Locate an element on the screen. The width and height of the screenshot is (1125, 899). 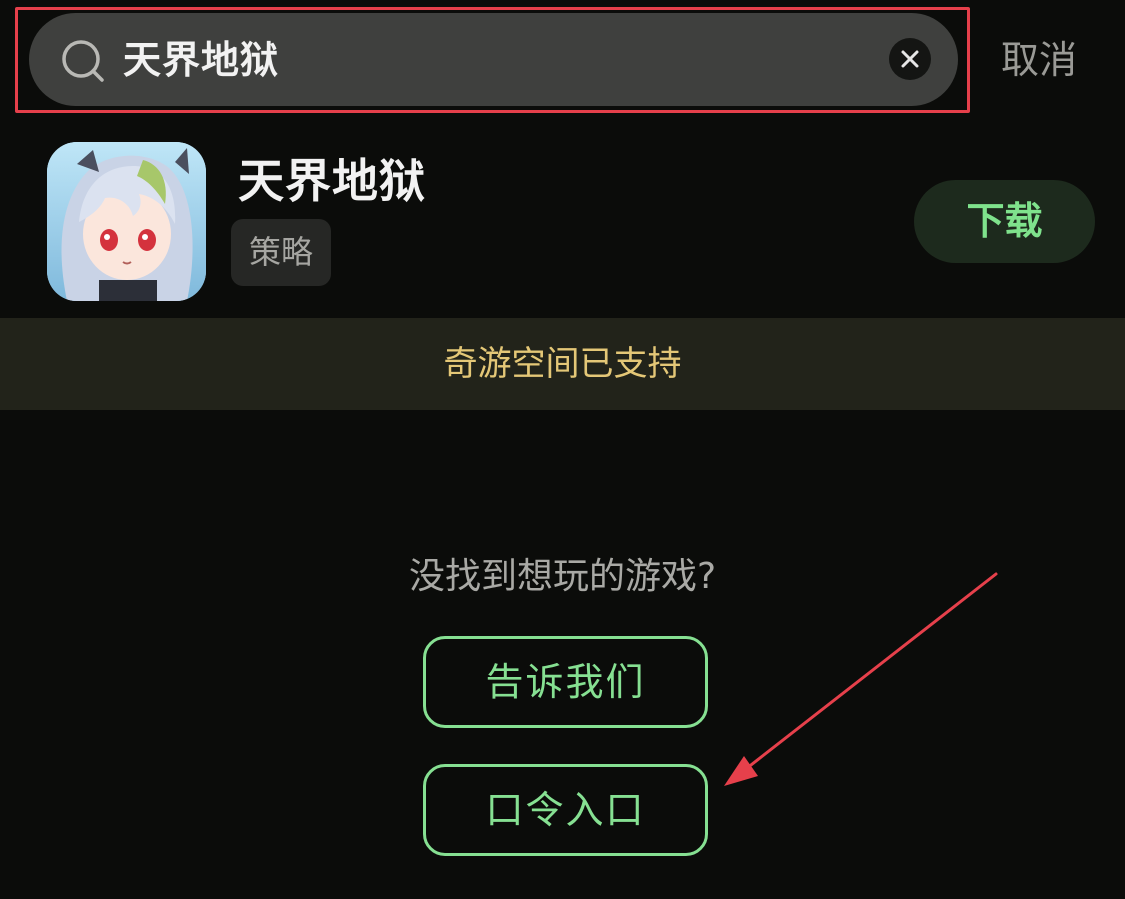
game-icon is located at coordinates (126, 221).